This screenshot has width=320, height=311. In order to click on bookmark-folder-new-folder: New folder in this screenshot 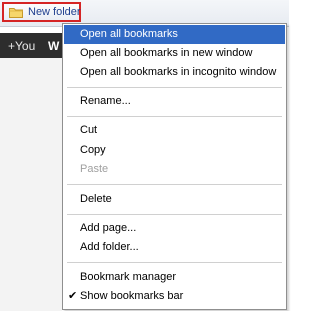, I will do `click(41, 12)`.